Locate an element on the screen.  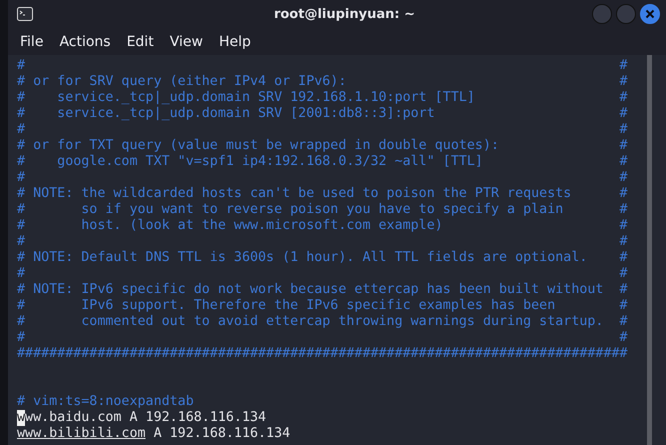
comment-text: # NOTE: Default DNS TTL is 3600s (1 hour). All TTL fields are optional. is located at coordinates (302, 258).